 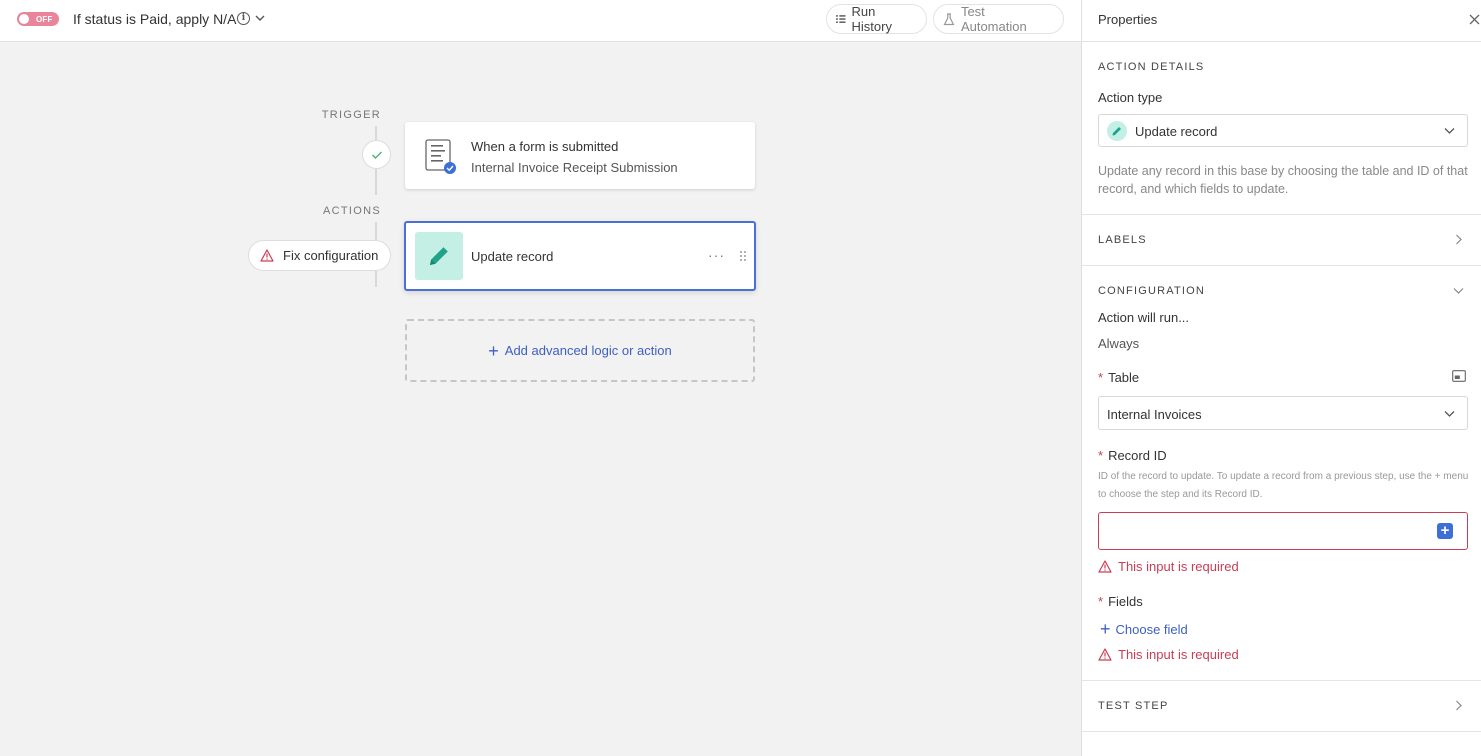 I want to click on table-value: Internal Invoices, so click(x=1154, y=414).